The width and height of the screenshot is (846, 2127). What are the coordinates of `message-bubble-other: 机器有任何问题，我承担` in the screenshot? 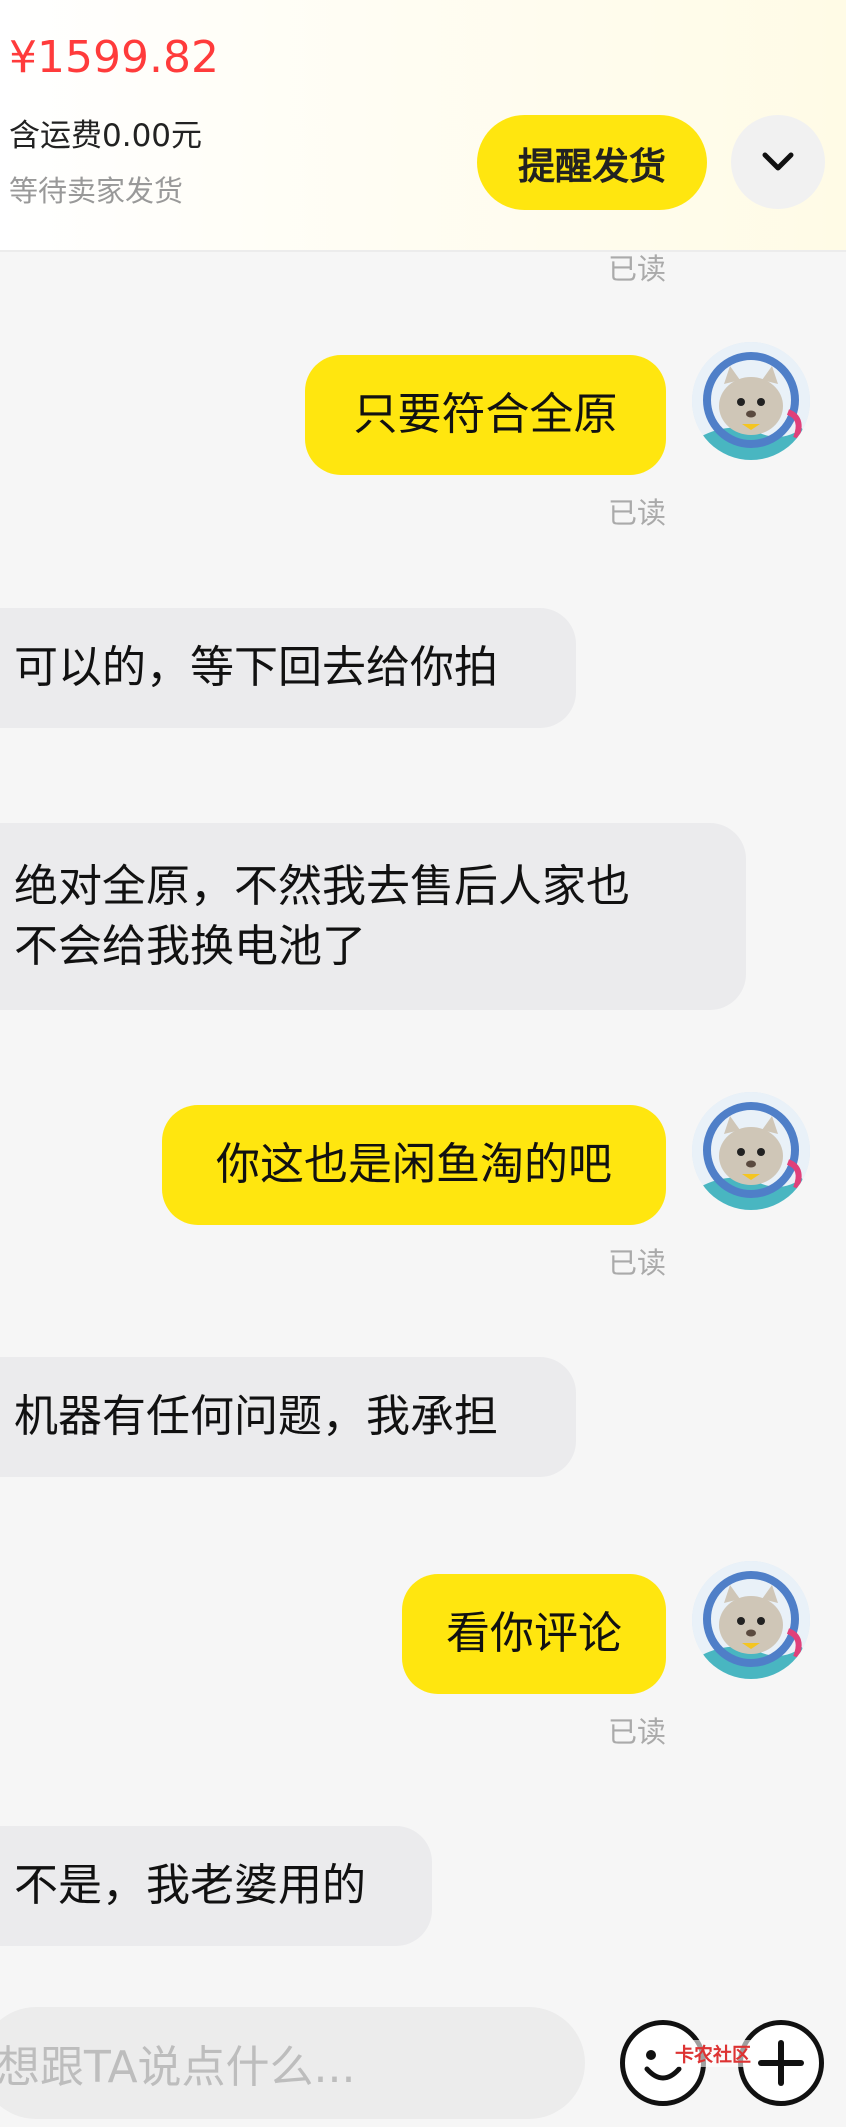 It's located at (288, 1417).